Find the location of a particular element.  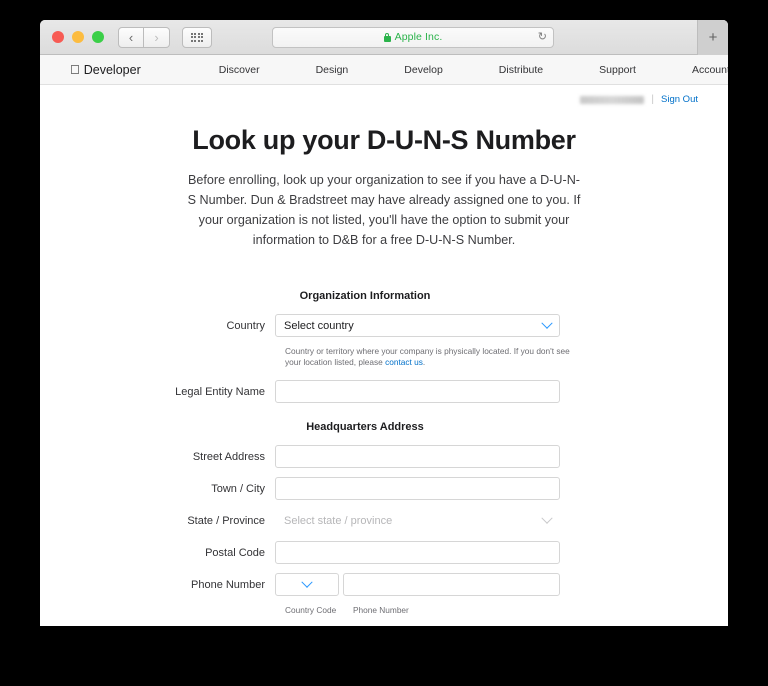

country-code-select is located at coordinates (307, 584).